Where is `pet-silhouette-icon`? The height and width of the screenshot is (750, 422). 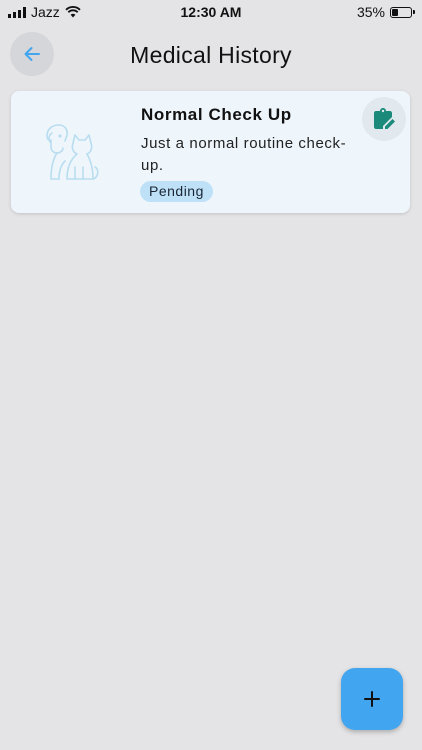
pet-silhouette-icon is located at coordinates (72, 152).